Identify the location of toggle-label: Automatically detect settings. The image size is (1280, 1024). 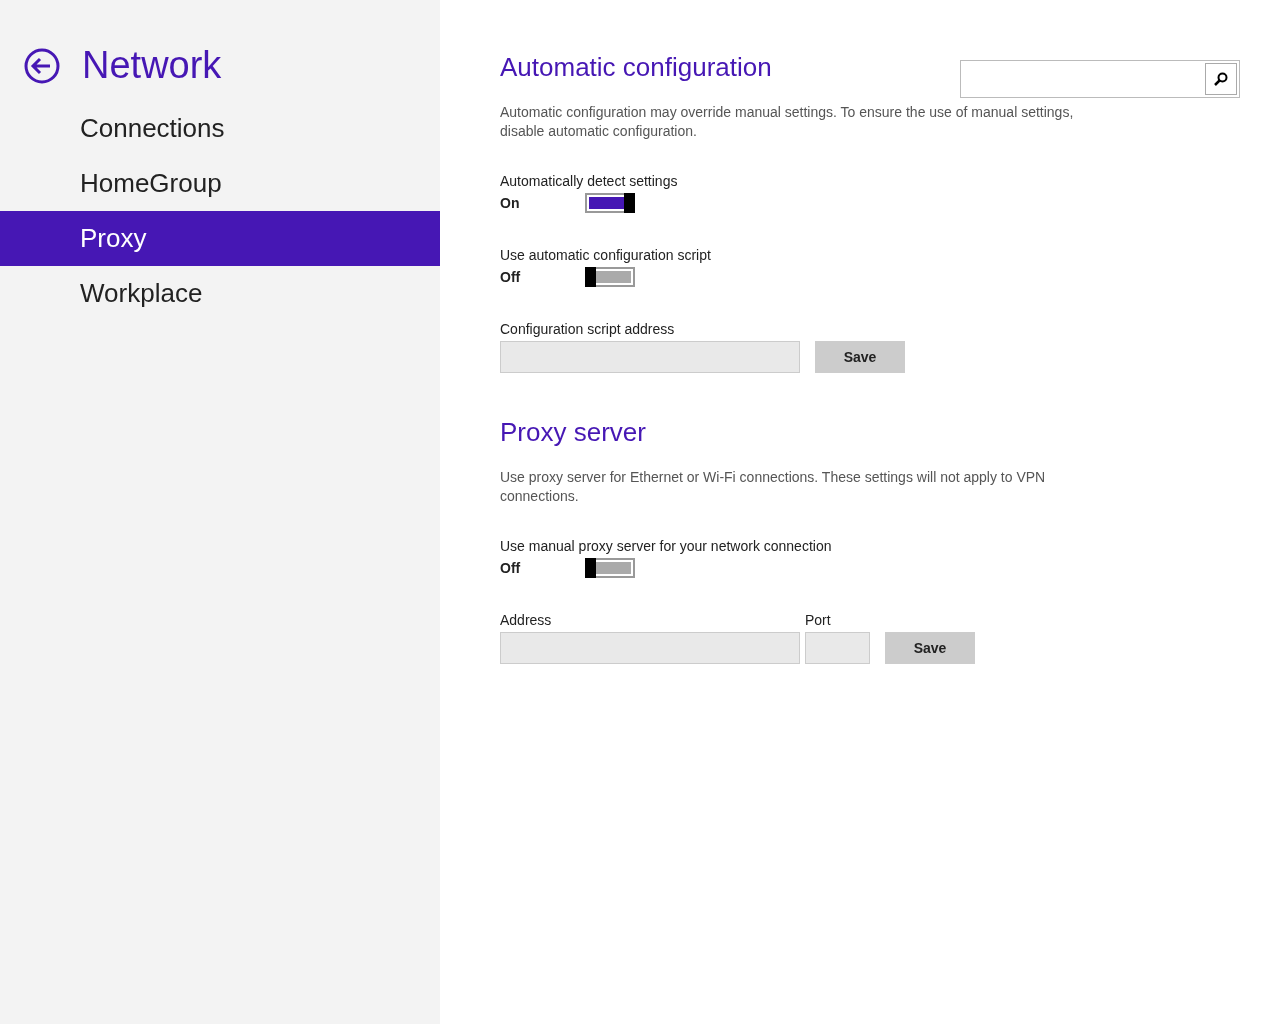
(589, 181).